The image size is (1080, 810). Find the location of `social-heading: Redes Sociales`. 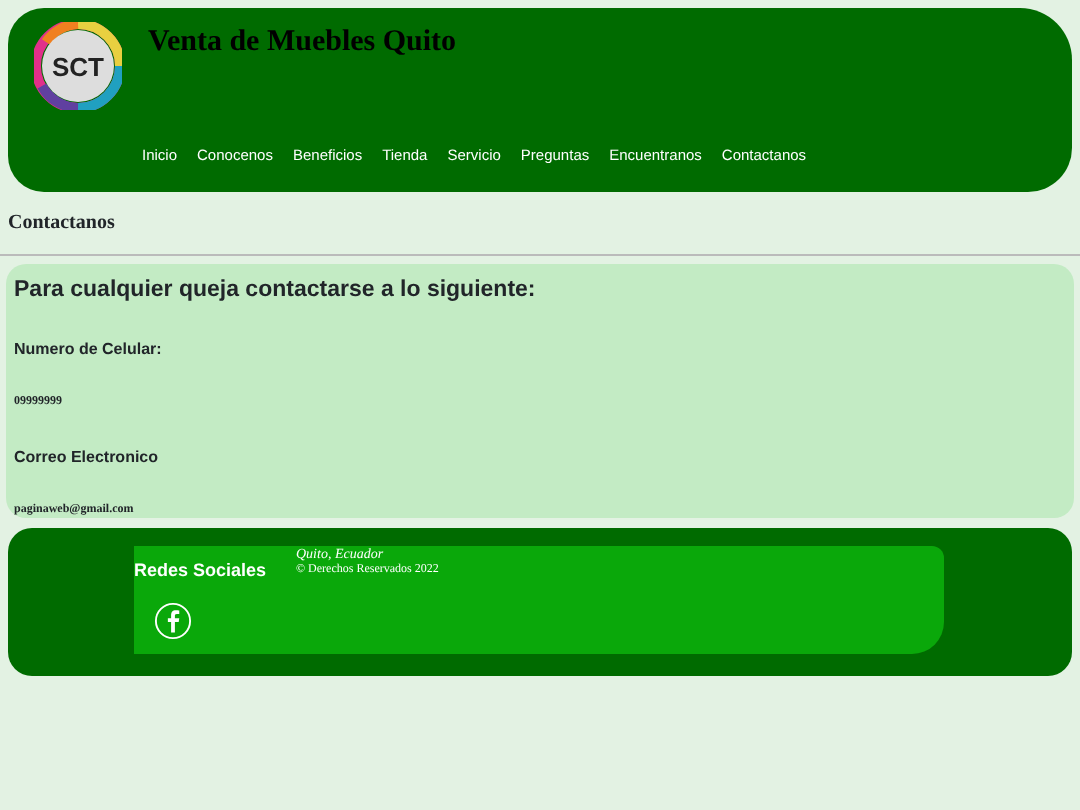

social-heading: Redes Sociales is located at coordinates (201, 571).